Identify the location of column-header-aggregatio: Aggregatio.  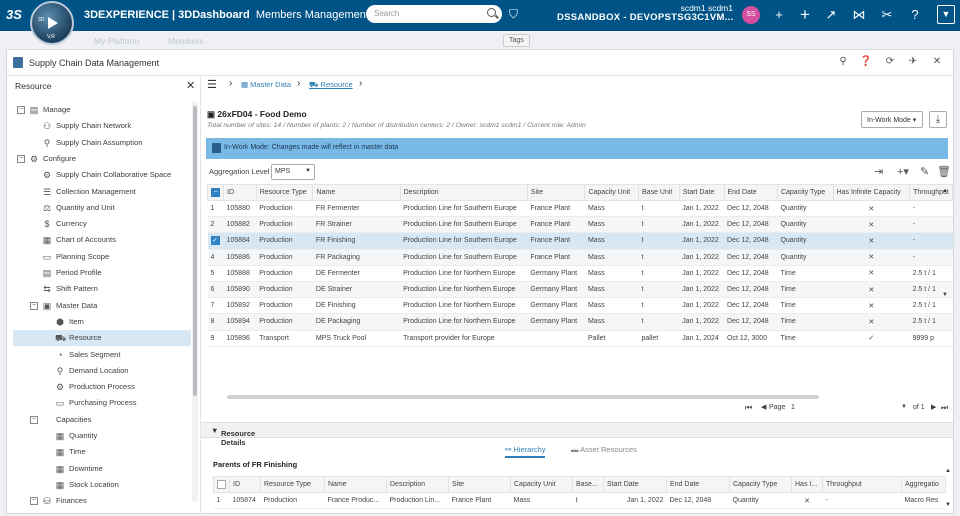
(923, 484).